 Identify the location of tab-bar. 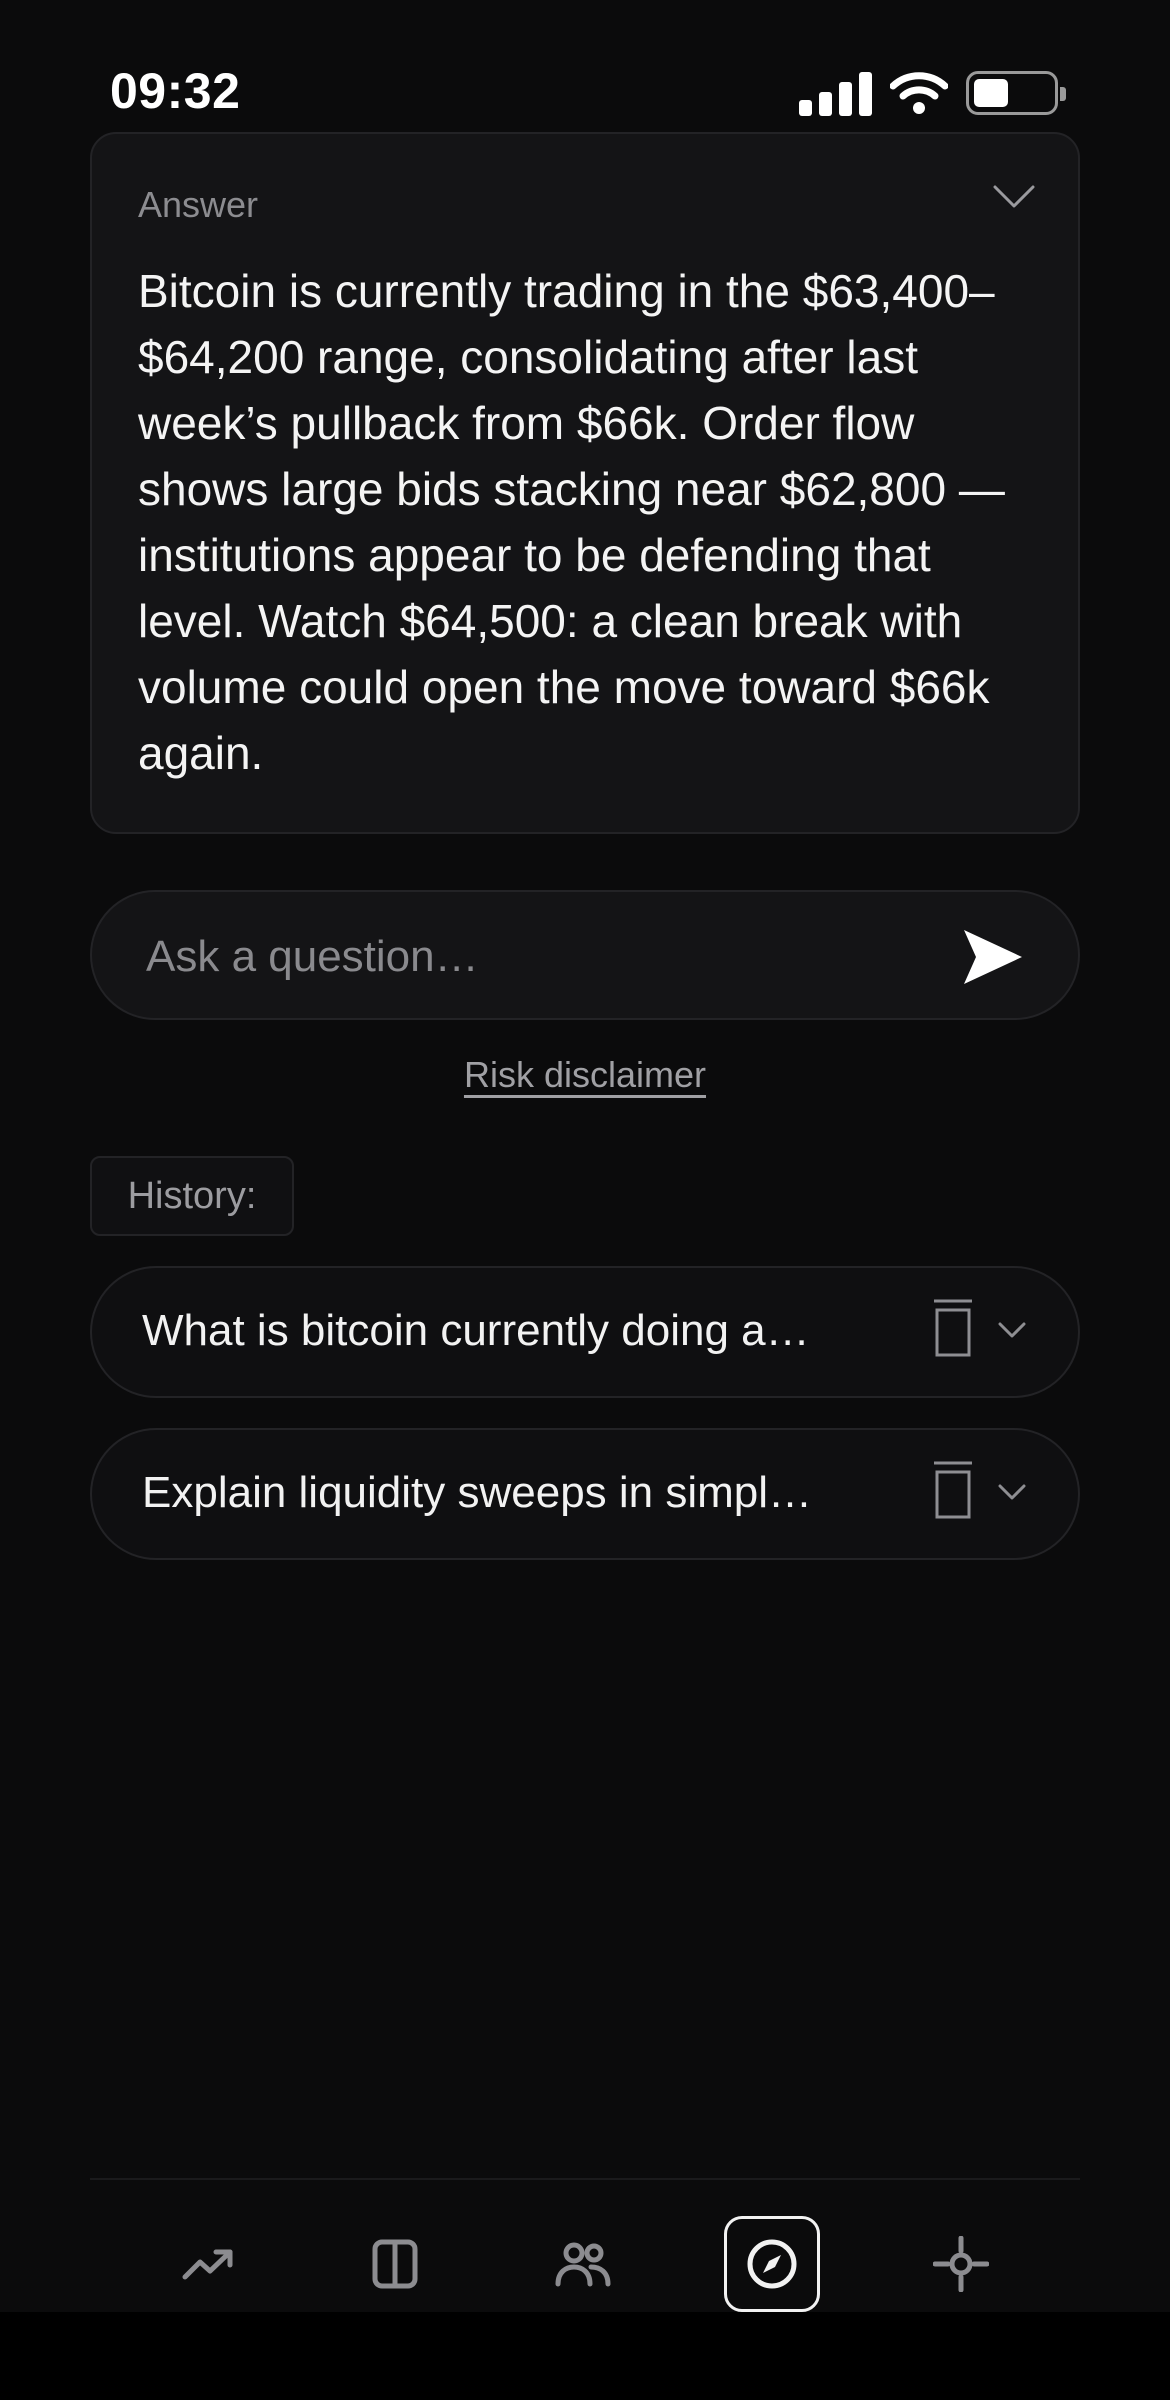
(585, 2246).